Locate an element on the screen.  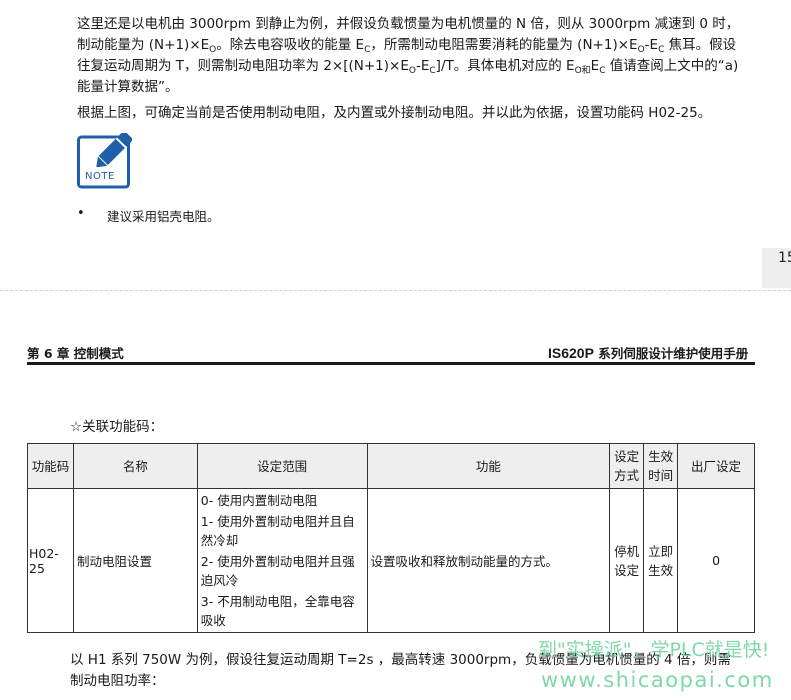
table-header-row: 功能码 名称 设定范围 功能 设定 方式 生效 时间 出厂设定 is located at coordinates (391, 466).